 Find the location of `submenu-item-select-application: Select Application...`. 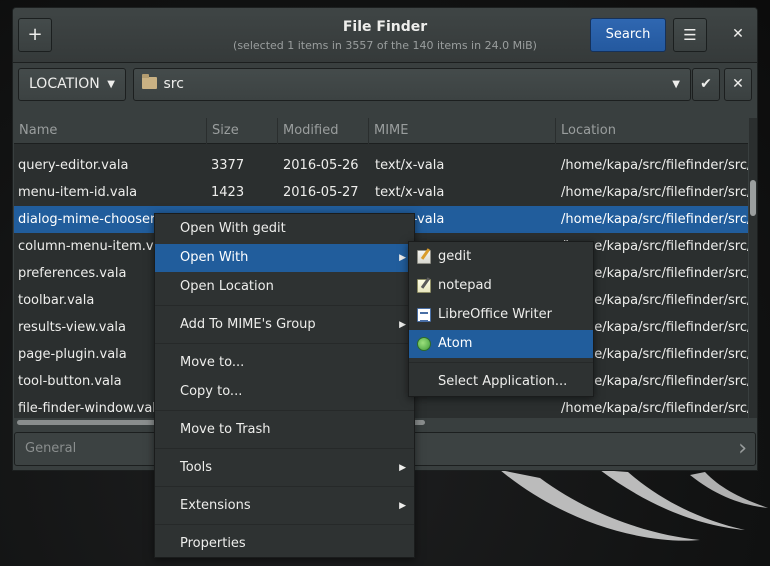

submenu-item-select-application: Select Application... is located at coordinates (501, 382).